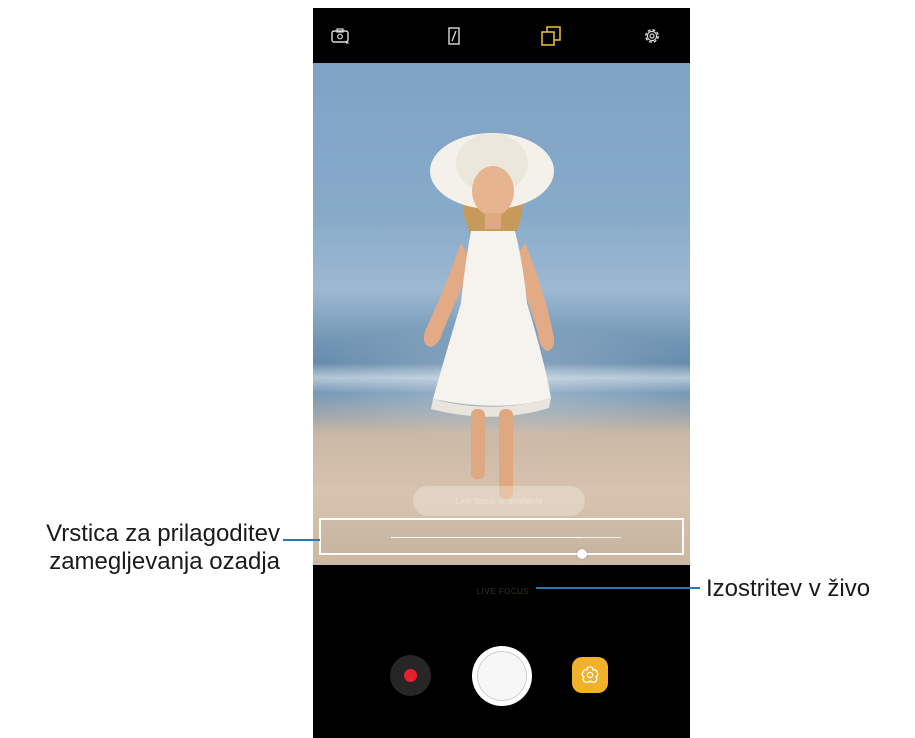 The width and height of the screenshot is (915, 738). I want to click on blur-slider-track, so click(506, 548).